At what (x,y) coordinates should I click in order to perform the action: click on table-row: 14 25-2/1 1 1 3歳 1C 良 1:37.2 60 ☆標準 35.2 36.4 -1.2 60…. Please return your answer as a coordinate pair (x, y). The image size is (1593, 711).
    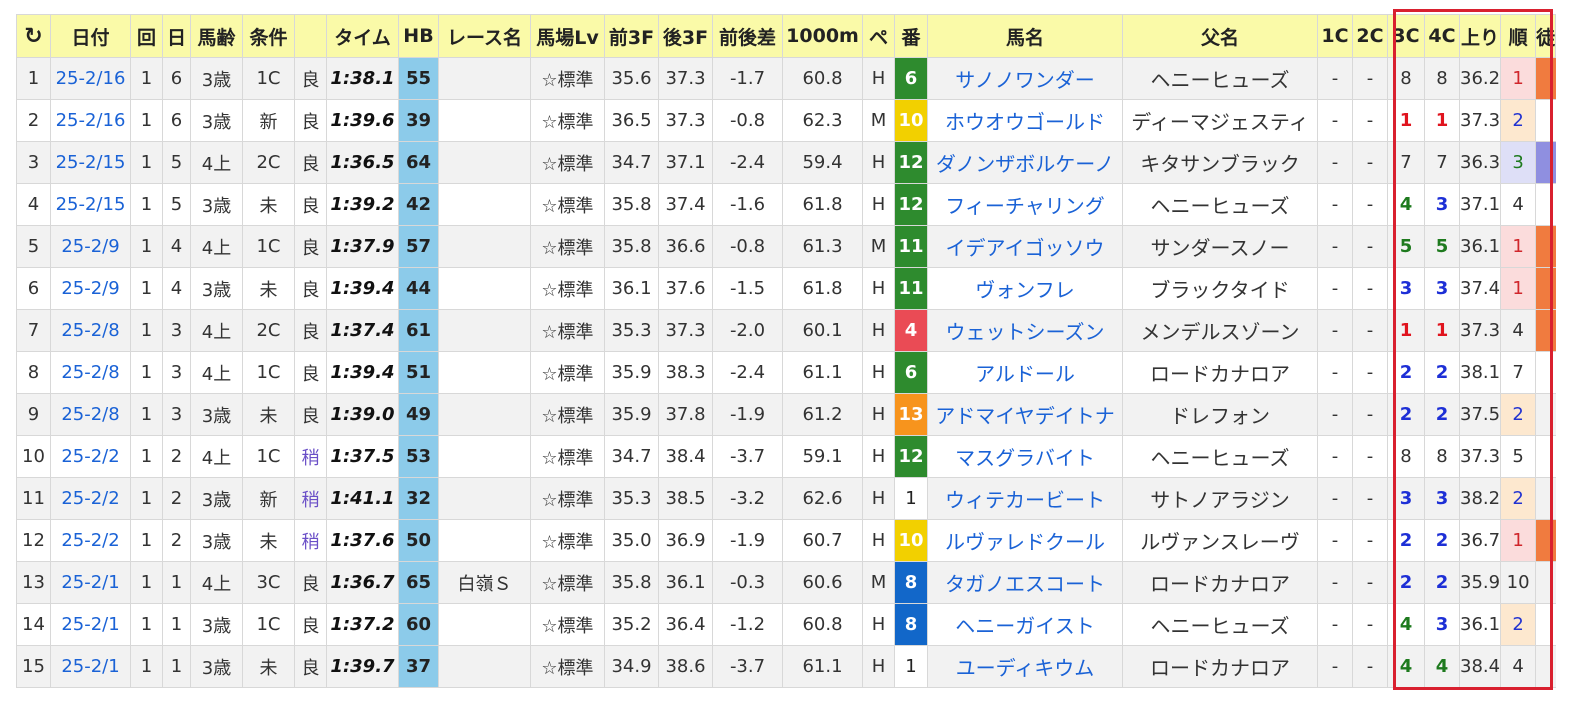
    Looking at the image, I should click on (786, 624).